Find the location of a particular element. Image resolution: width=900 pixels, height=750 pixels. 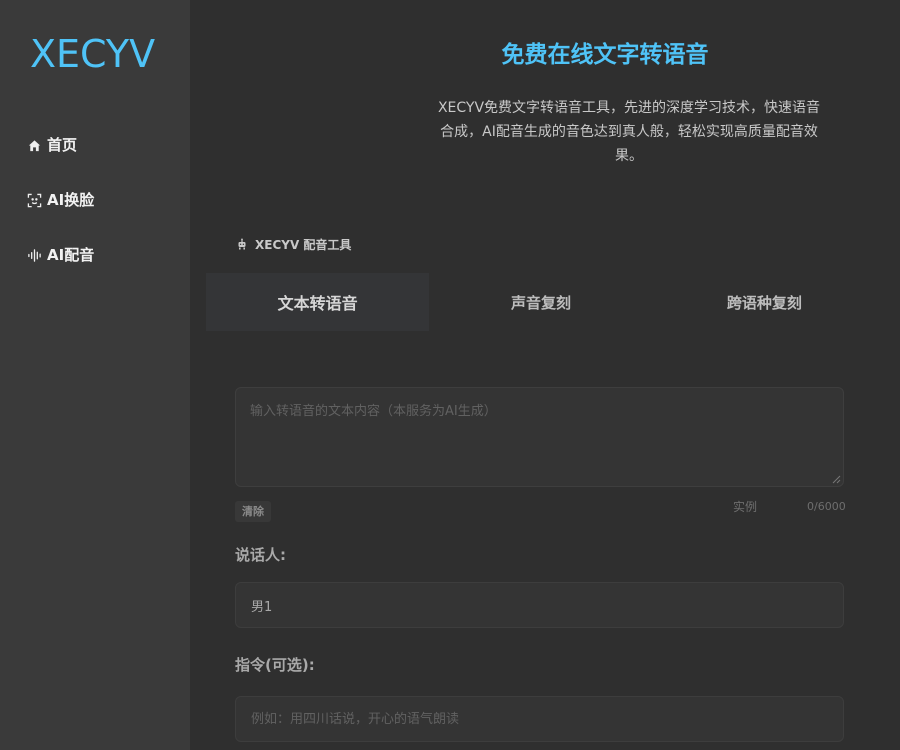

resize-grip-icon is located at coordinates (836, 479).